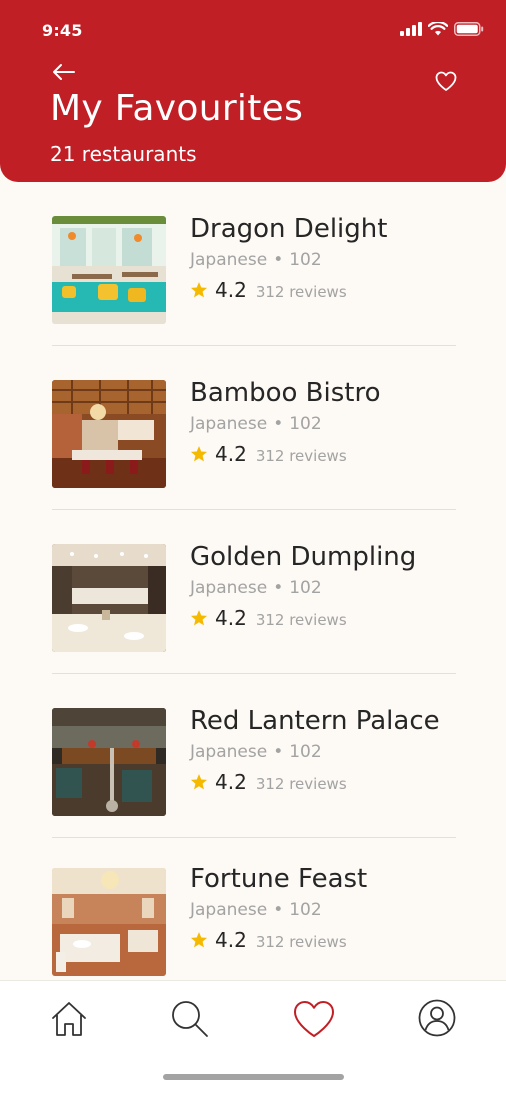 Image resolution: width=506 pixels, height=1095 pixels. I want to click on restaurant-name: Fortune Feast, so click(279, 879).